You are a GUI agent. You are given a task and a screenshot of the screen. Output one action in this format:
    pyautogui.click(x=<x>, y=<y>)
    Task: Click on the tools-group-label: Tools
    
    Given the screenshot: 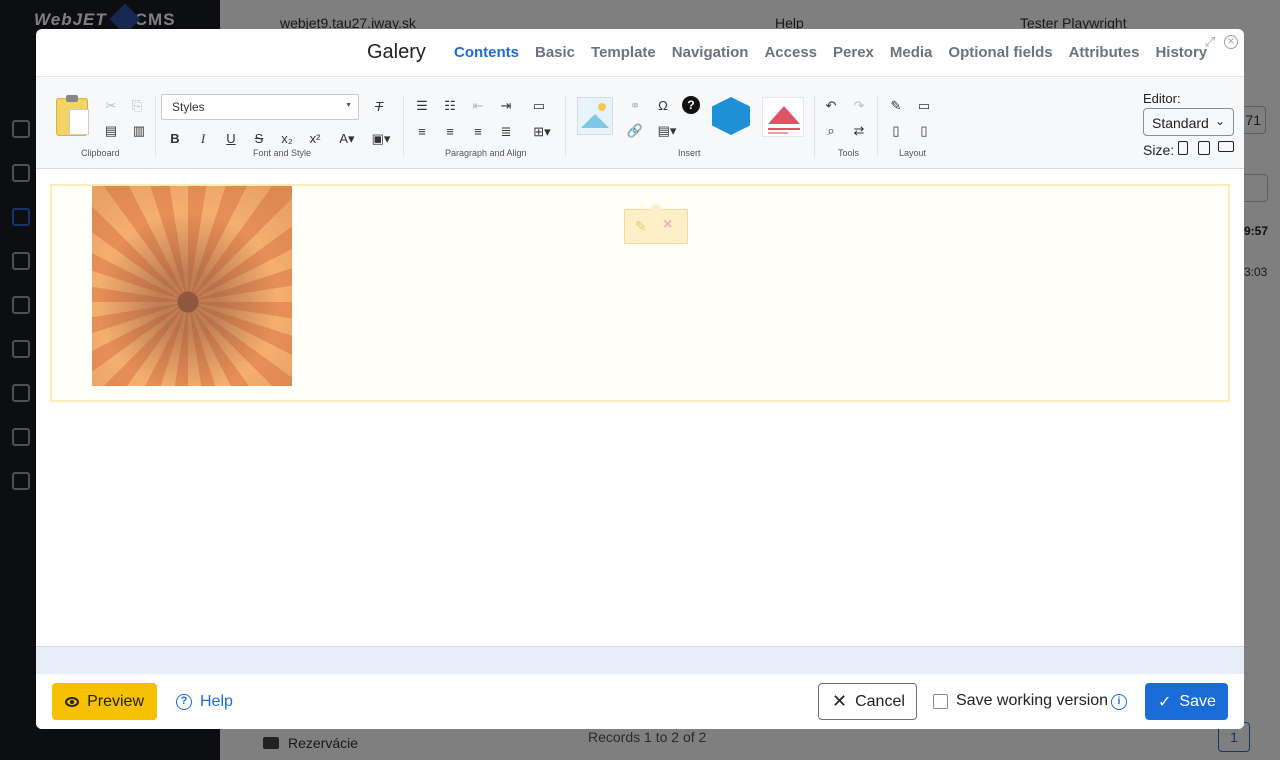 What is the action you would take?
    pyautogui.click(x=849, y=153)
    